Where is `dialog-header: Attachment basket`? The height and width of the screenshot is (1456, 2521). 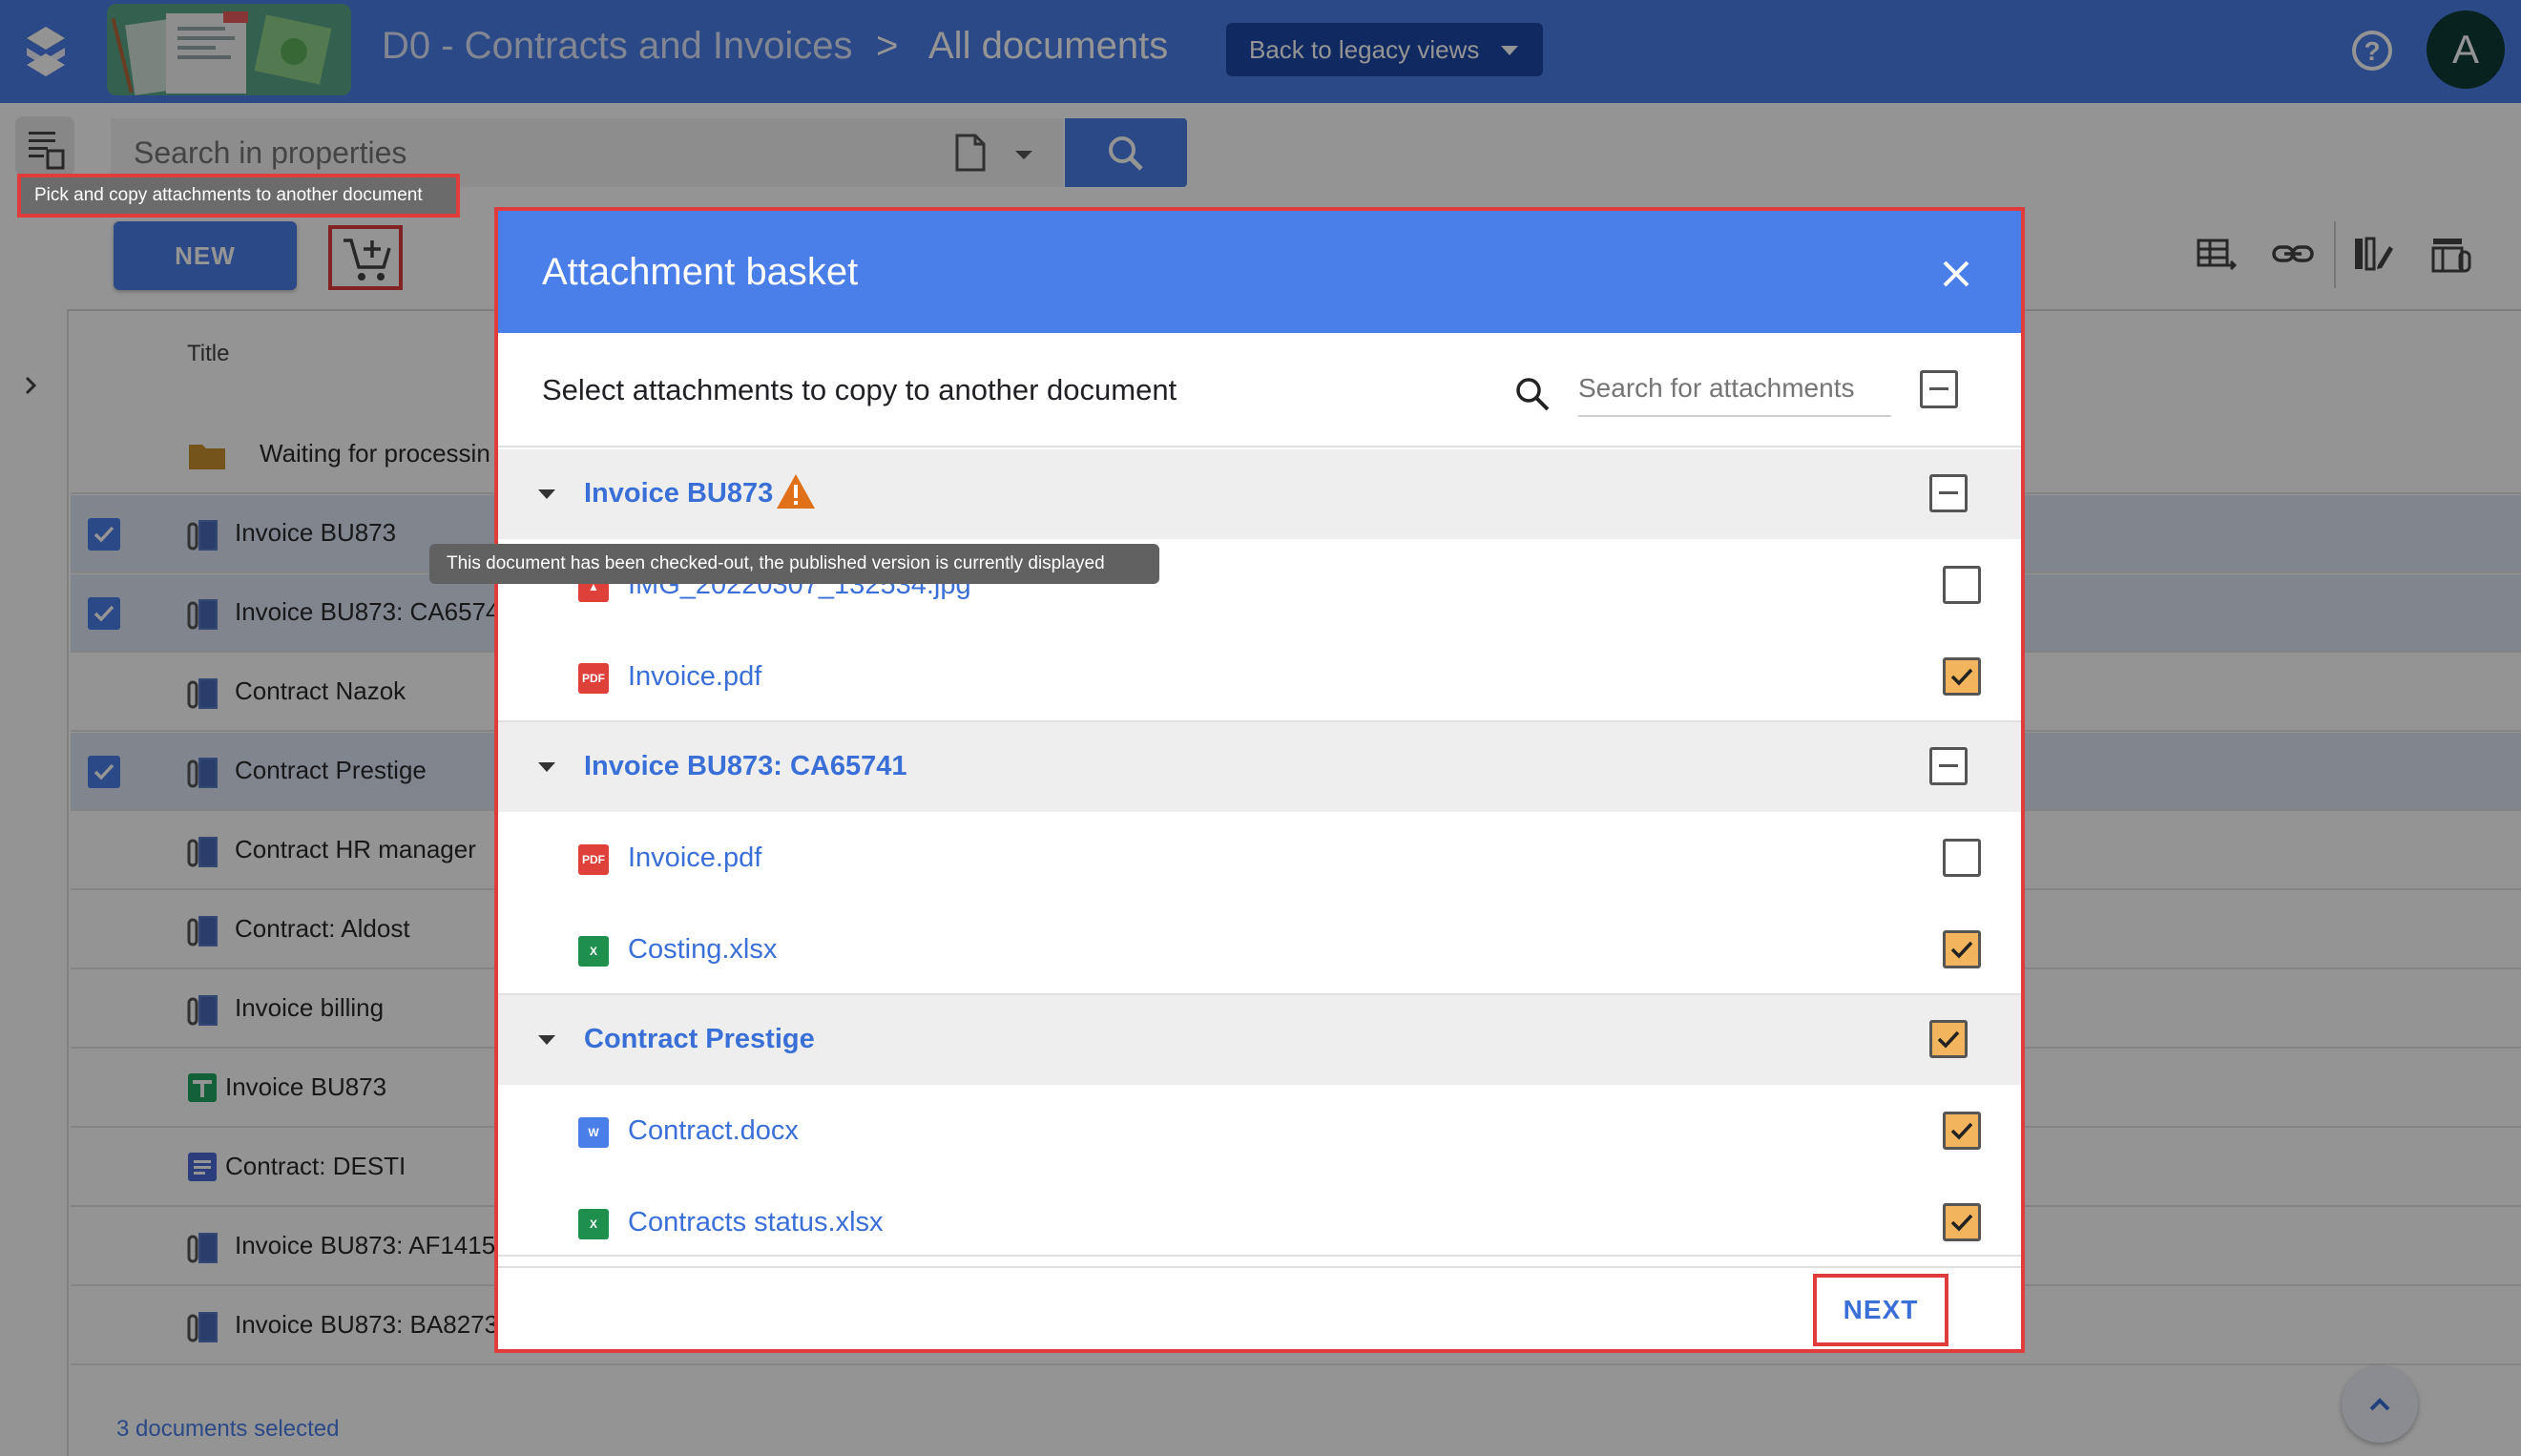
dialog-header: Attachment basket is located at coordinates (1259, 272).